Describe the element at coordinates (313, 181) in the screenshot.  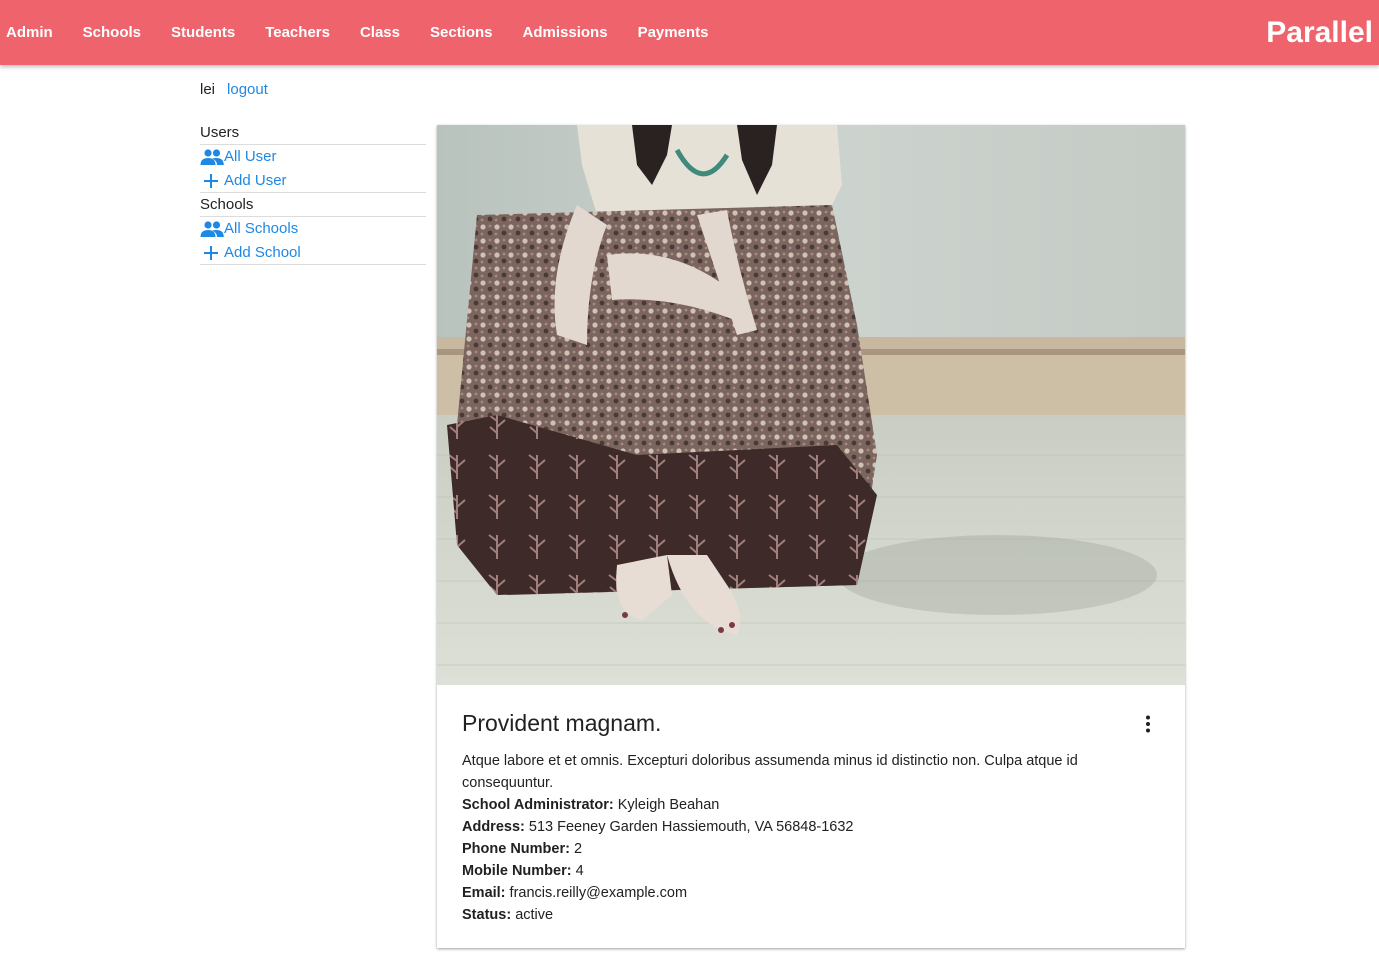
I see `sidebar-item-add-user: Add User` at that location.